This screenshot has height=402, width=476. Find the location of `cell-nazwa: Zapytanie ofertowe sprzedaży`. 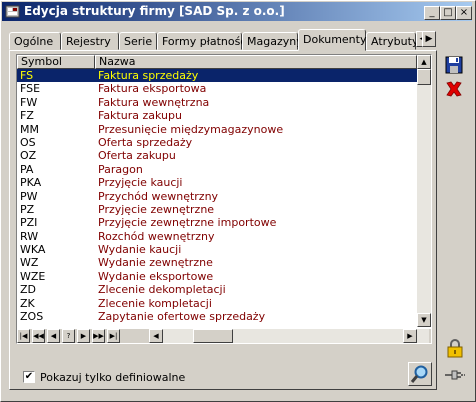

cell-nazwa: Zapytanie ofertowe sprzedaży is located at coordinates (182, 317).